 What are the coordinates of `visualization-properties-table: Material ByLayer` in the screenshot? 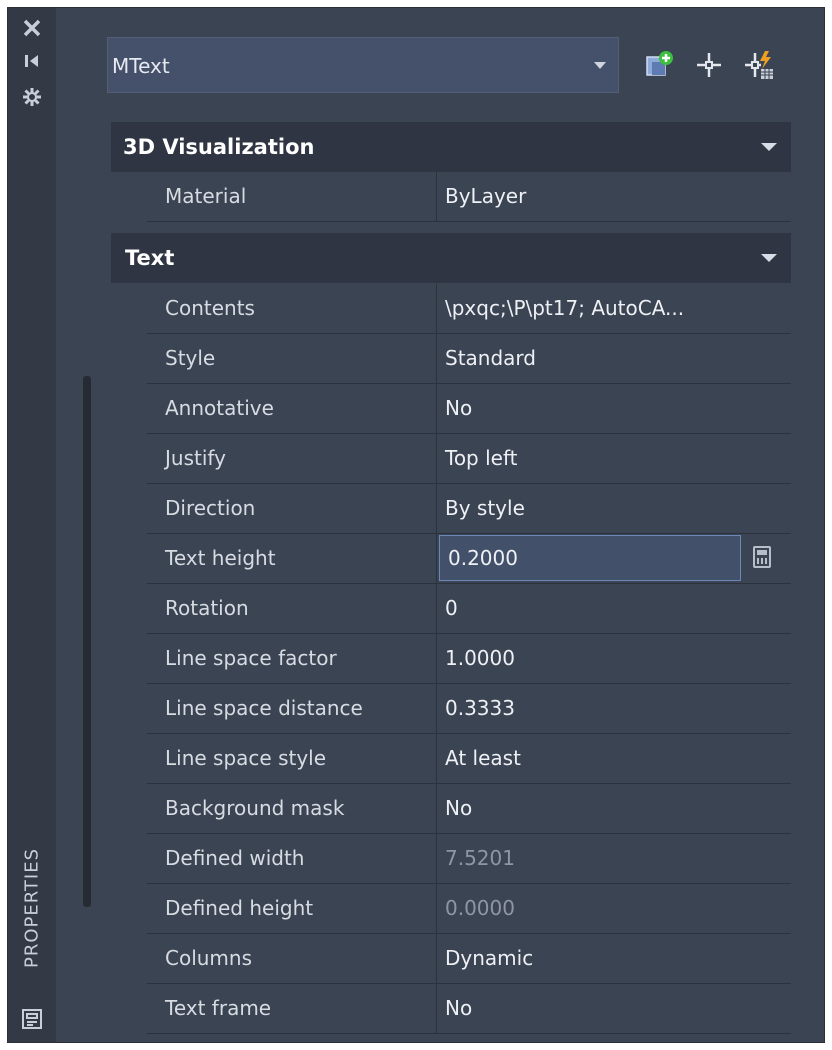 It's located at (469, 197).